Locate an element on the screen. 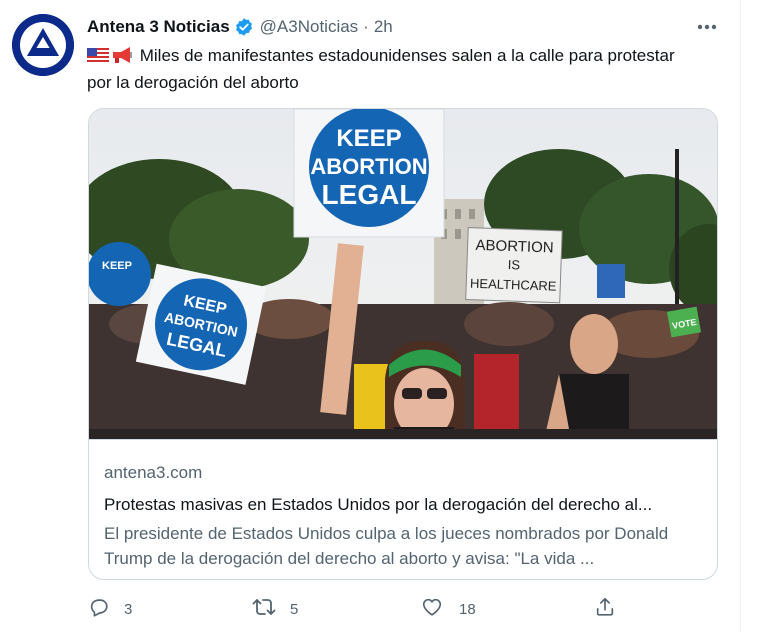  share-icon is located at coordinates (605, 609).